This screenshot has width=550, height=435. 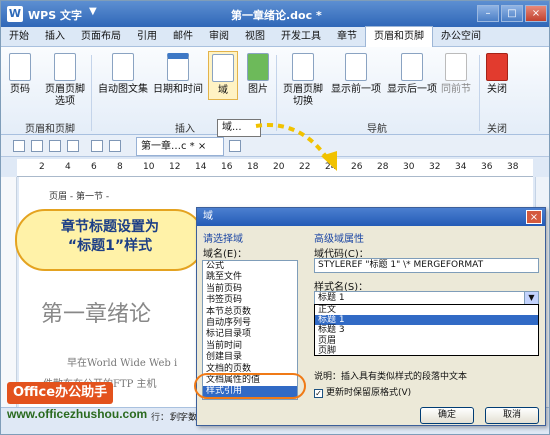 I want to click on page-number-icon, so click(x=20, y=67).